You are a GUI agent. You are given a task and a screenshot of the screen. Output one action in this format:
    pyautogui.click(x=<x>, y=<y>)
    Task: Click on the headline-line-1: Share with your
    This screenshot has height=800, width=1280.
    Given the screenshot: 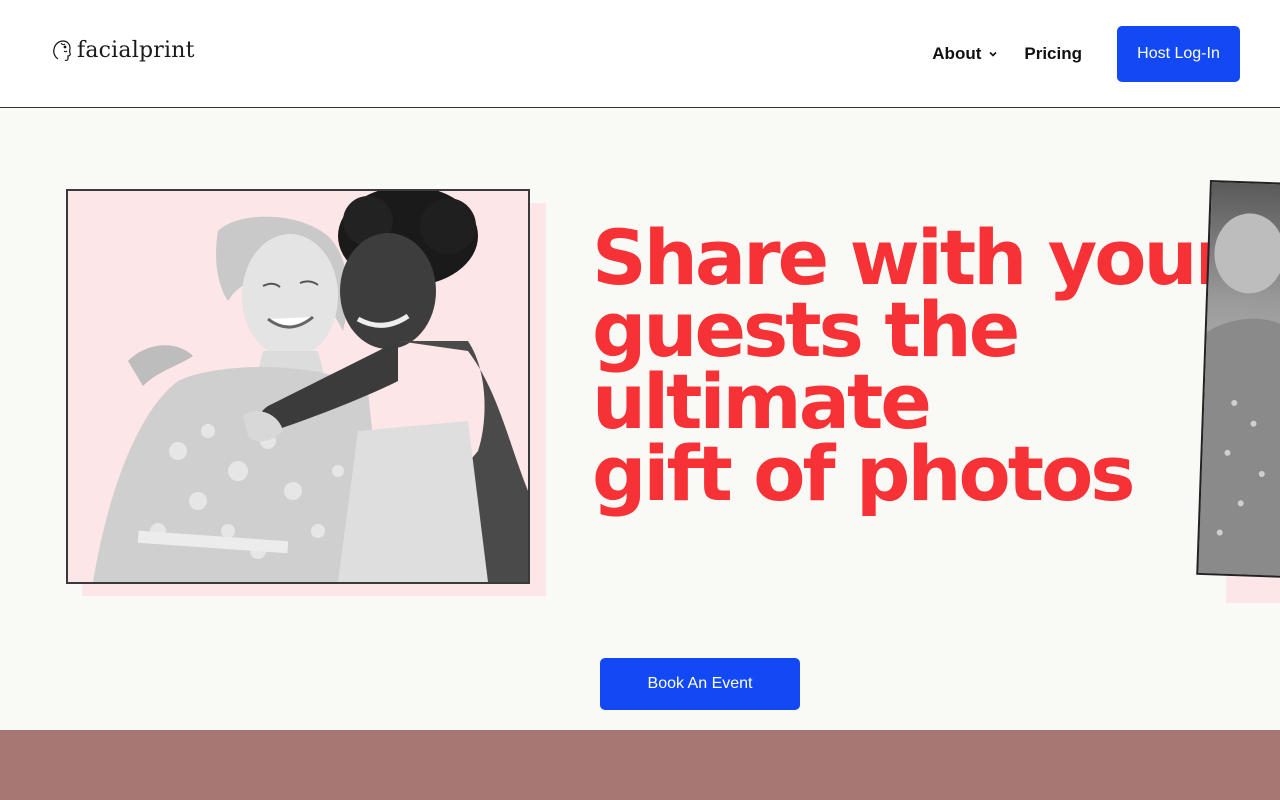 What is the action you would take?
    pyautogui.click(x=912, y=257)
    